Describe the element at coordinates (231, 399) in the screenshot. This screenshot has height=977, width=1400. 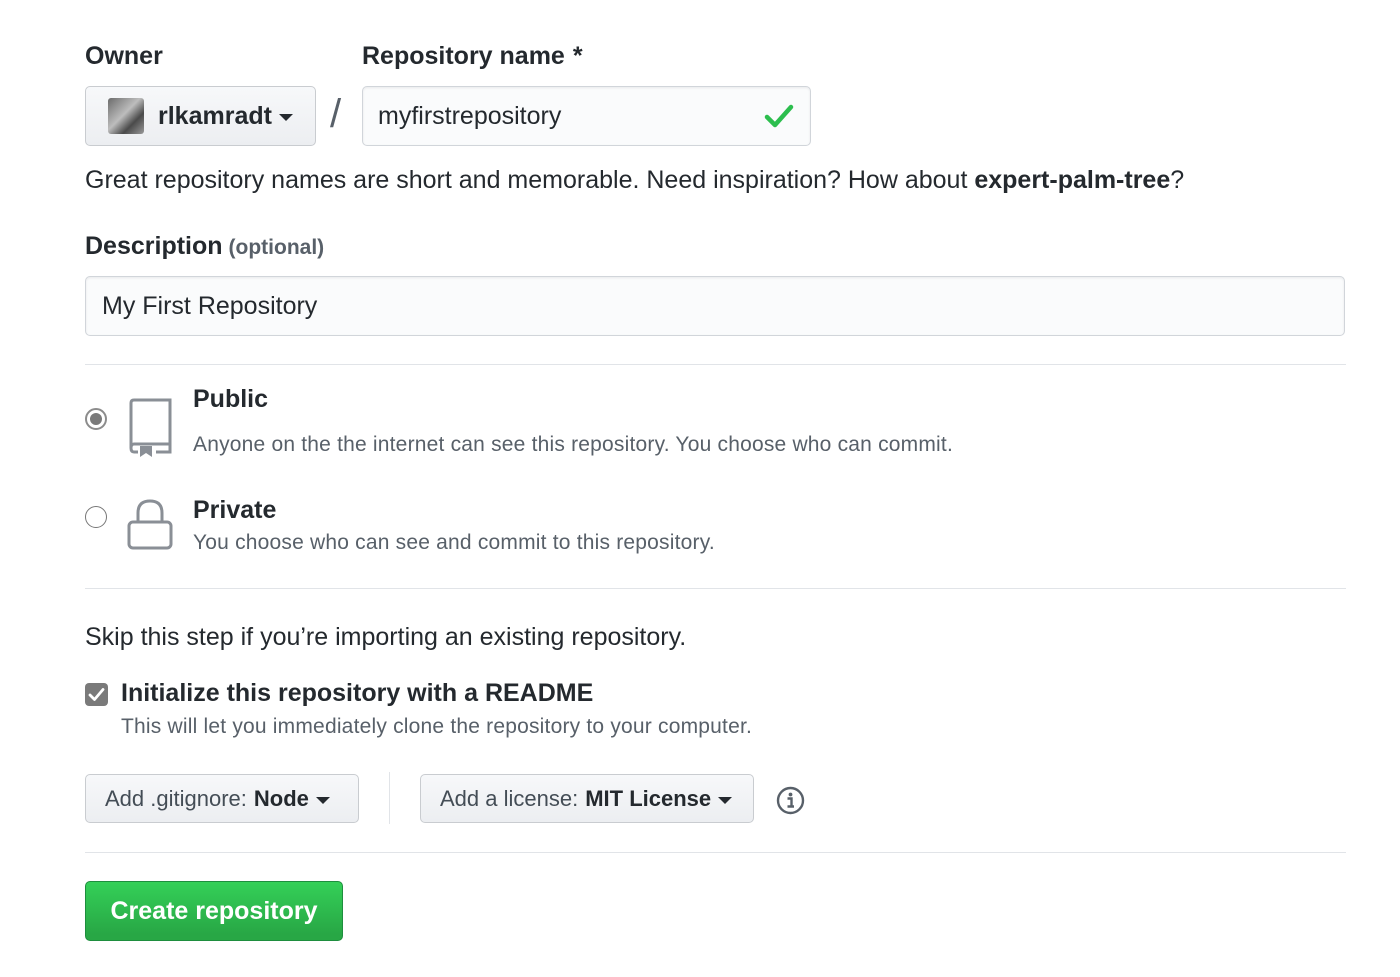
I see `public-title: Public` at that location.